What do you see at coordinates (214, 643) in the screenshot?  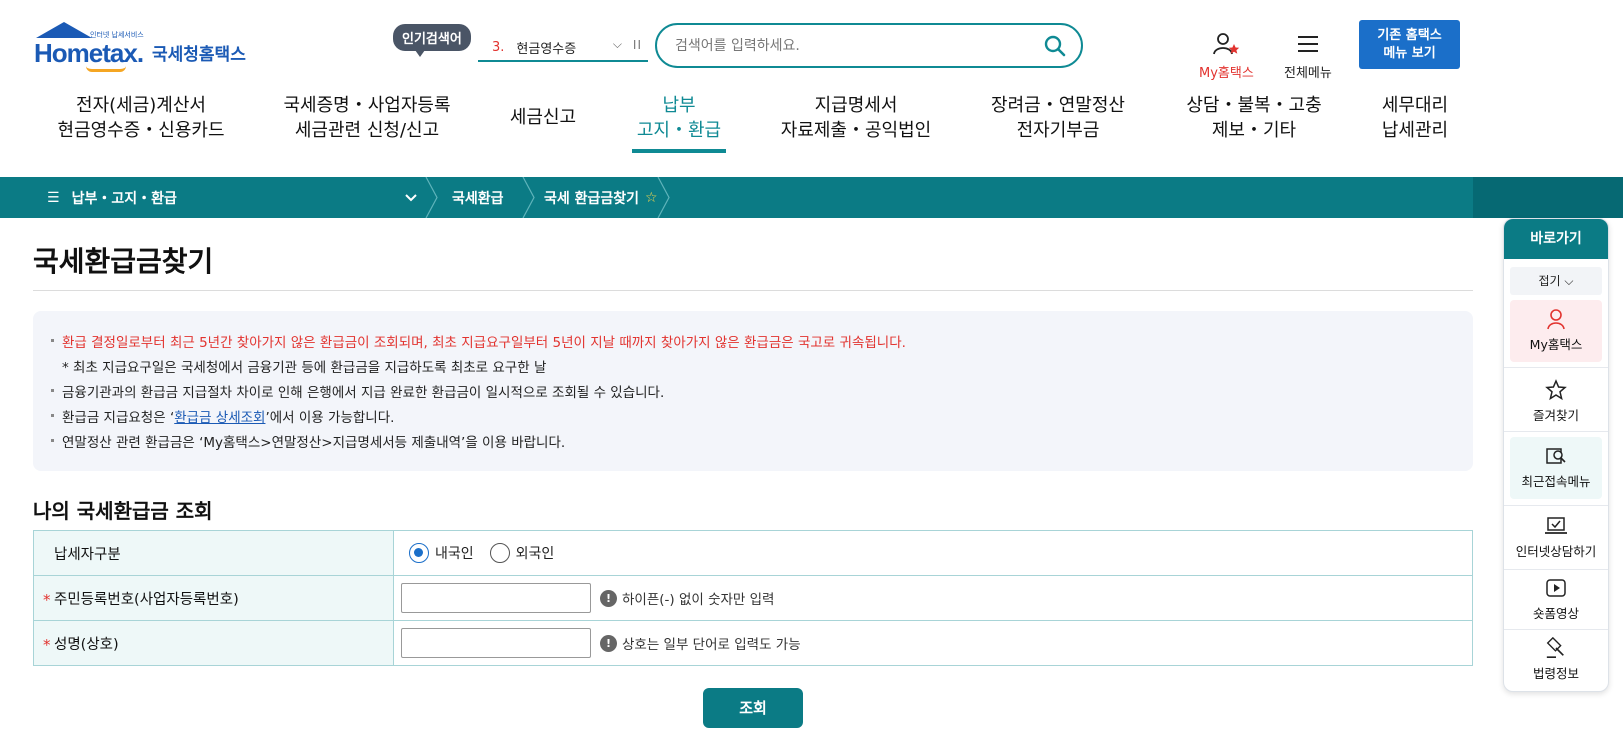 I see `name-label: * 성명(상호)` at bounding box center [214, 643].